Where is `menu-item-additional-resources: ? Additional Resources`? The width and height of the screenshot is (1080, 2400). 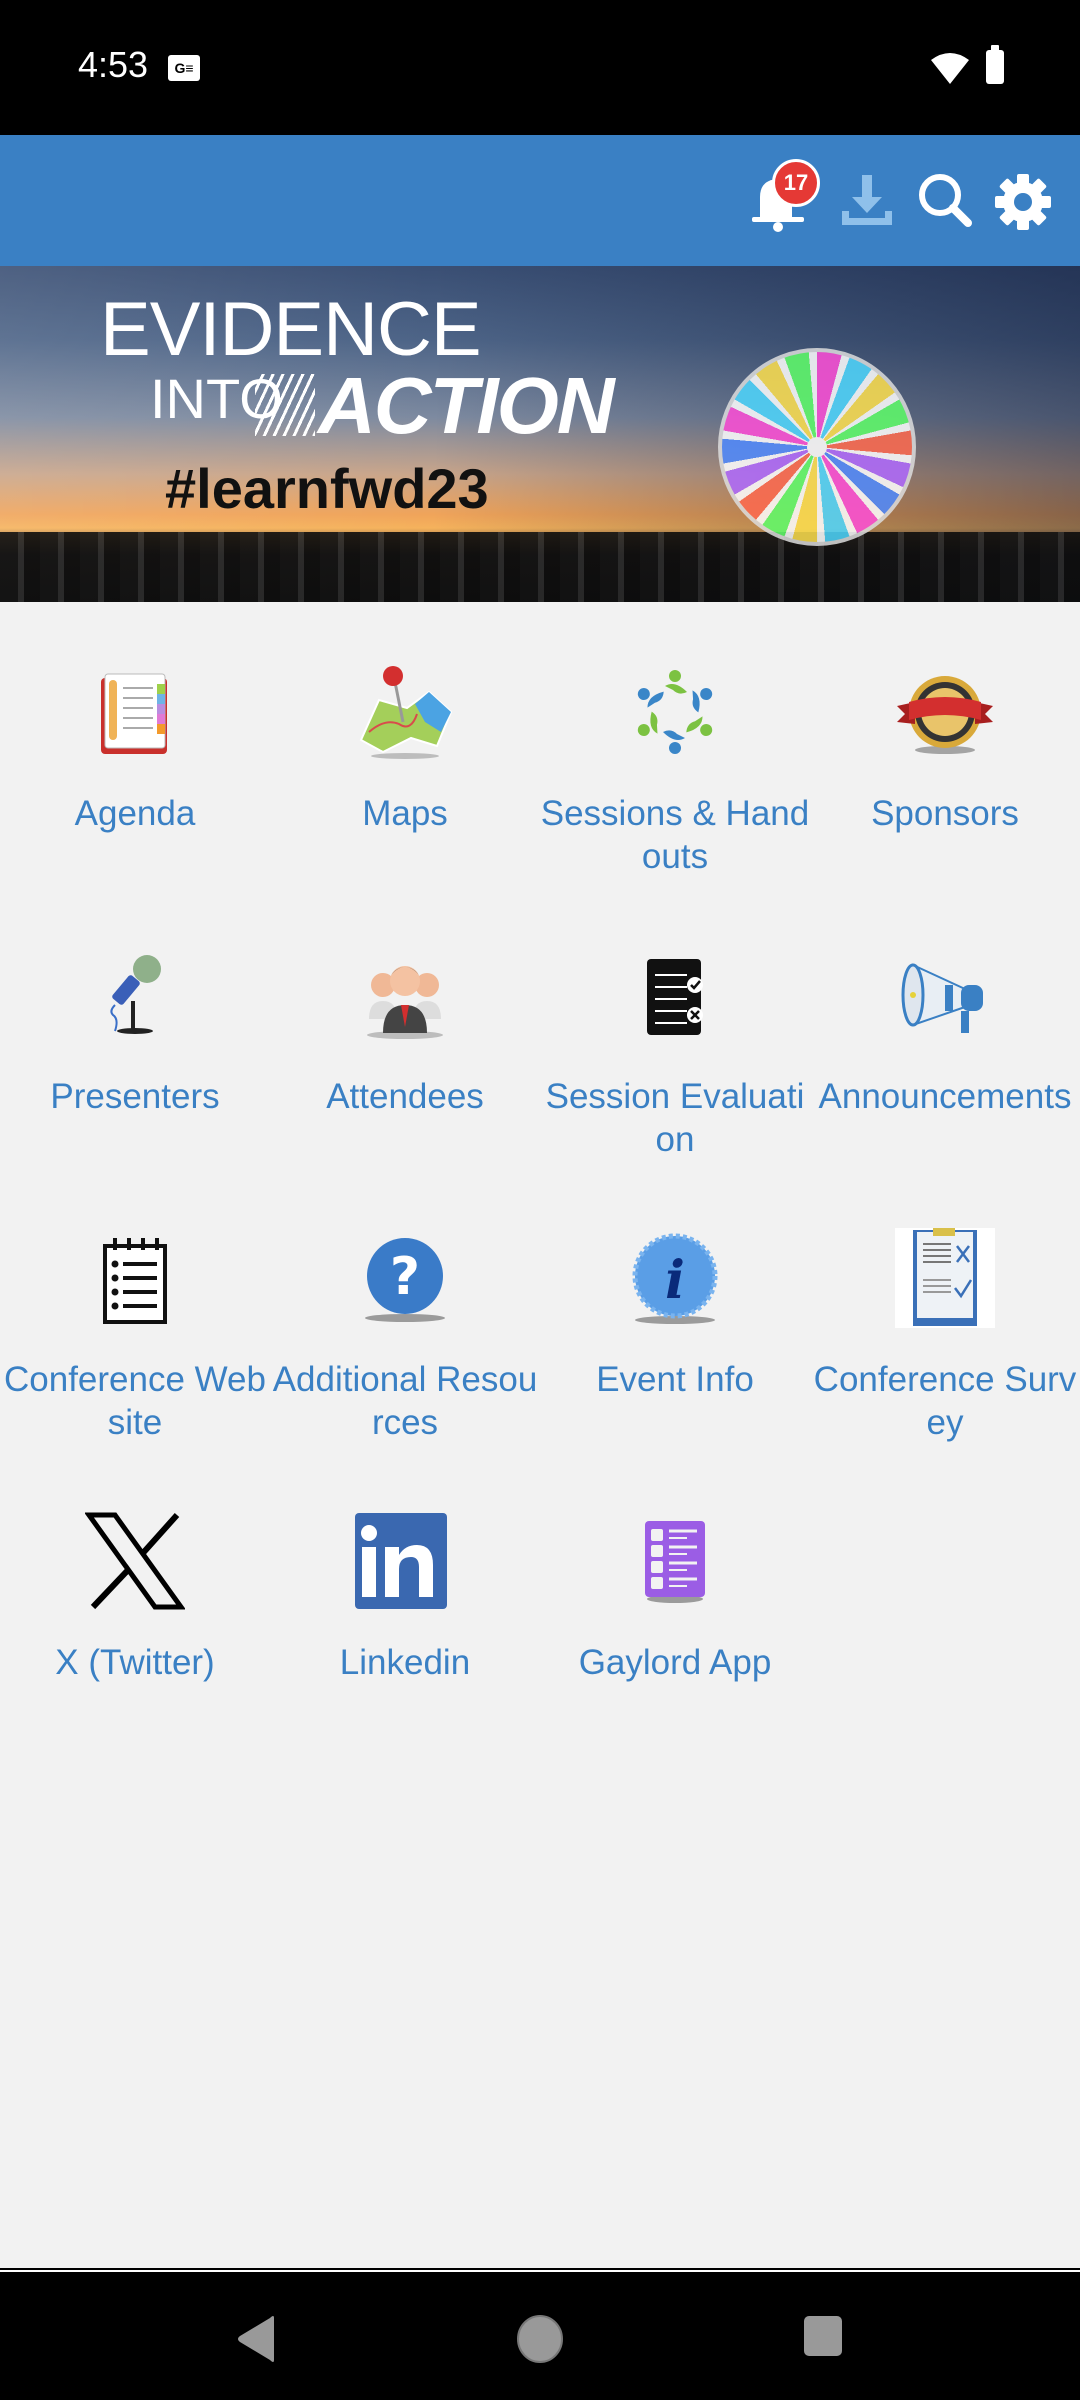
menu-item-additional-resources: ? Additional Resources is located at coordinates (405, 1309).